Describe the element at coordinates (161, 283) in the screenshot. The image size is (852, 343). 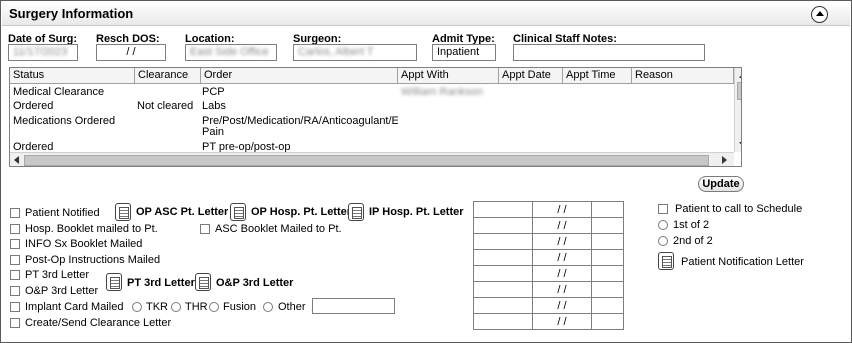
I see `pt-3rd-letter-button: PT 3rd Letter` at that location.